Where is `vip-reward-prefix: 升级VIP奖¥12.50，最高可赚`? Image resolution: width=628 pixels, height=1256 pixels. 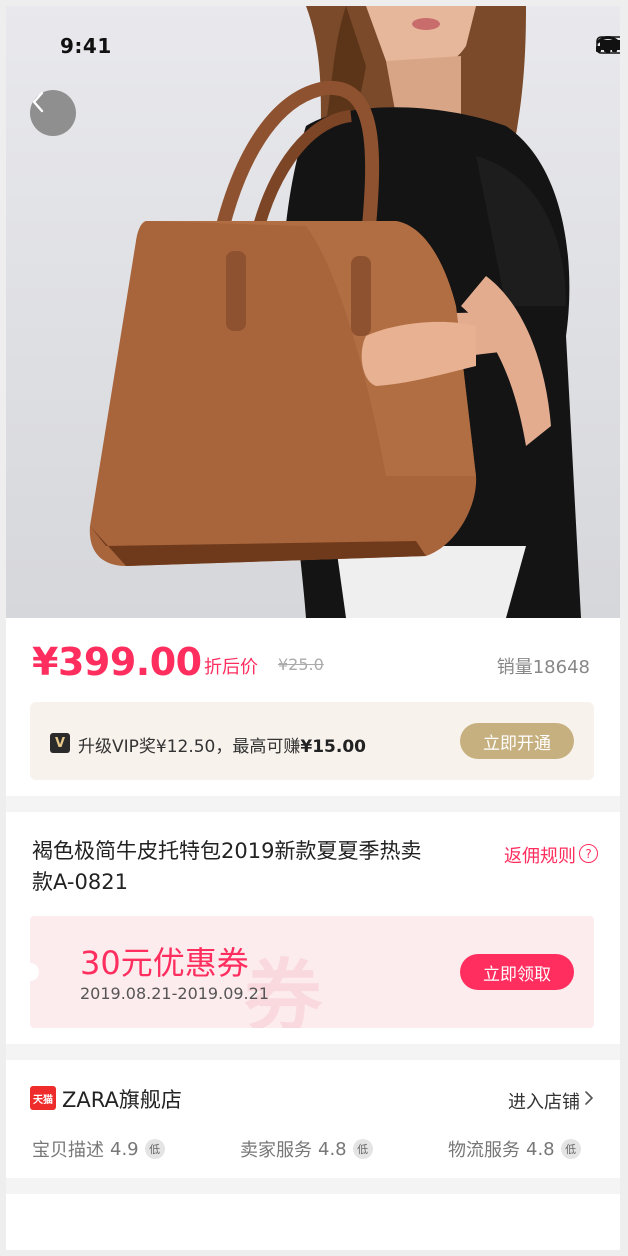 vip-reward-prefix: 升级VIP奖¥12.50，最高可赚 is located at coordinates (189, 747).